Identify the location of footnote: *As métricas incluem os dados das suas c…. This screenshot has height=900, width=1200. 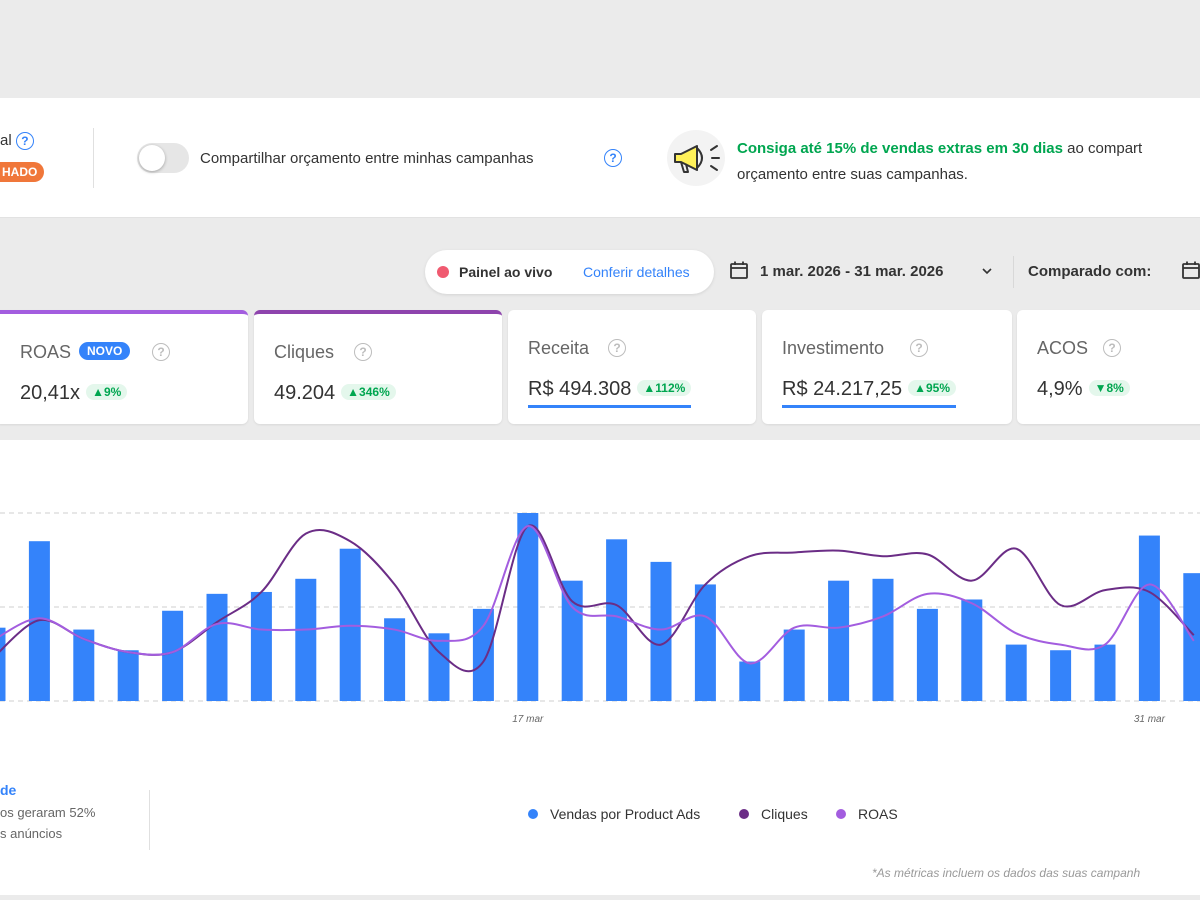
(1006, 873).